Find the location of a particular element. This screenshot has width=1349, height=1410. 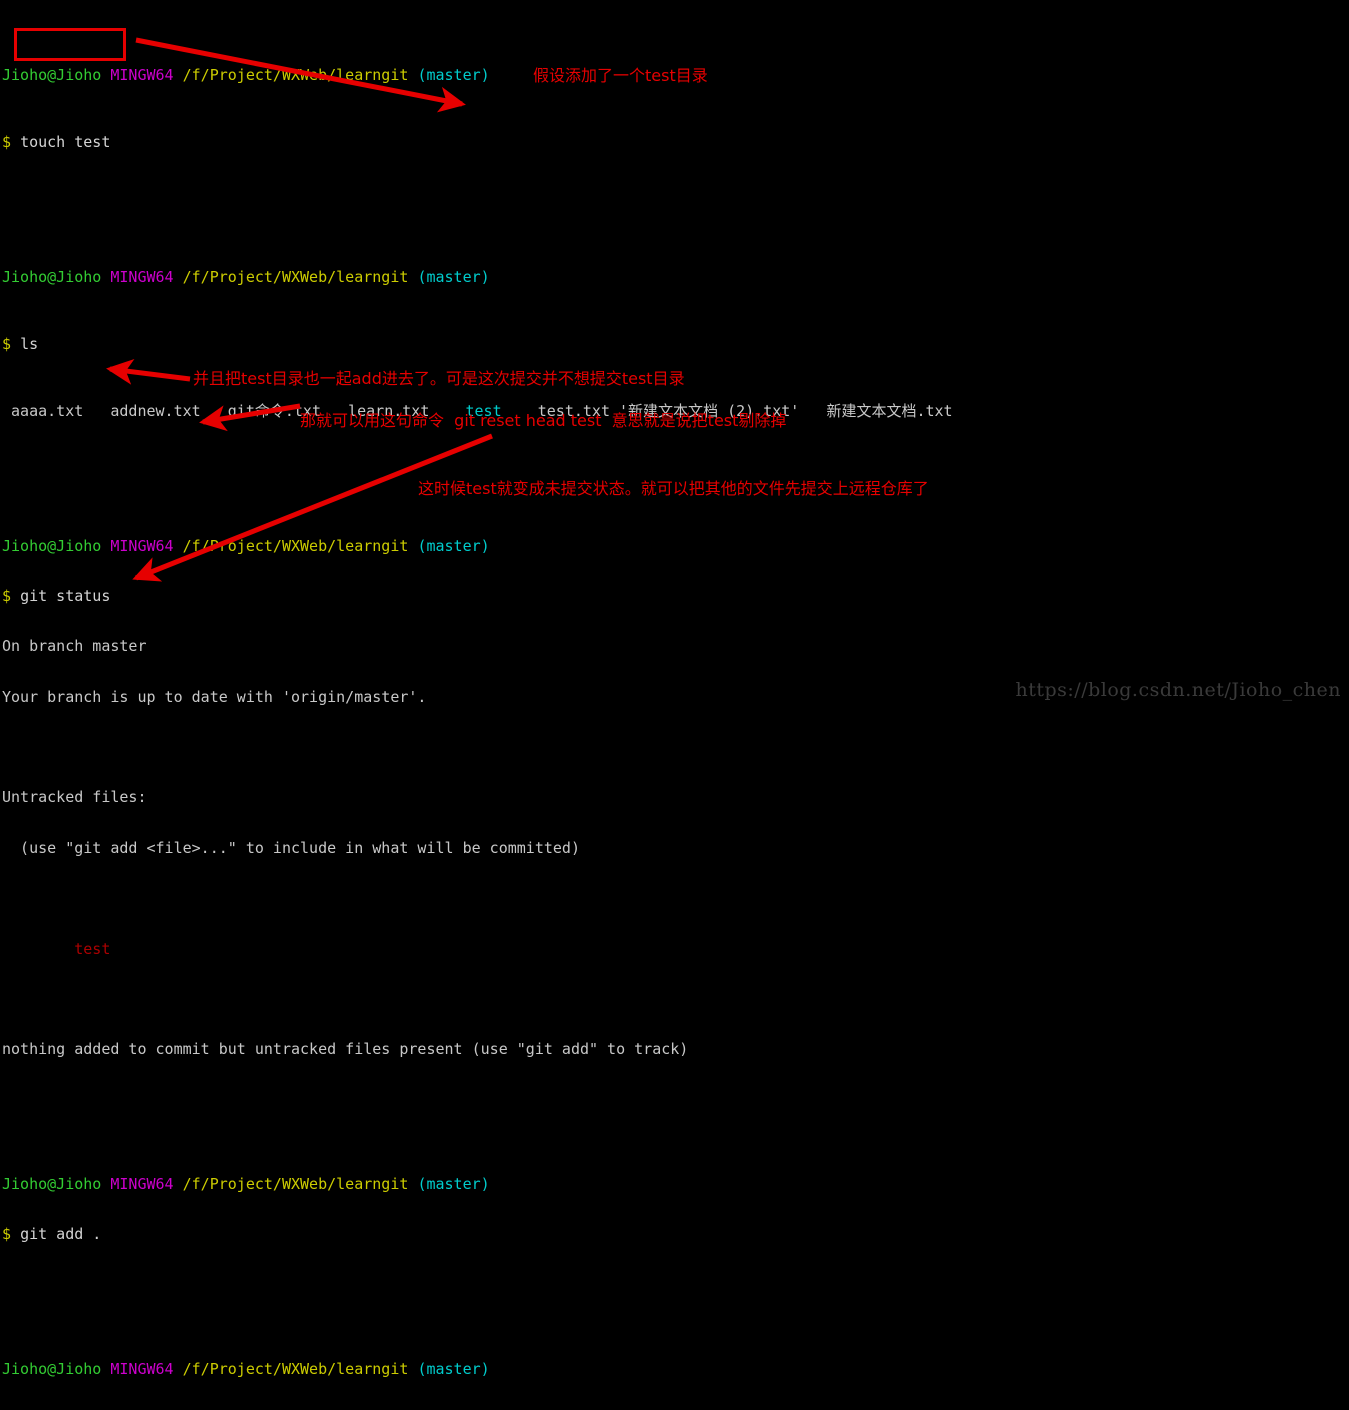

untracked-header: Untracked files: is located at coordinates (674, 797).